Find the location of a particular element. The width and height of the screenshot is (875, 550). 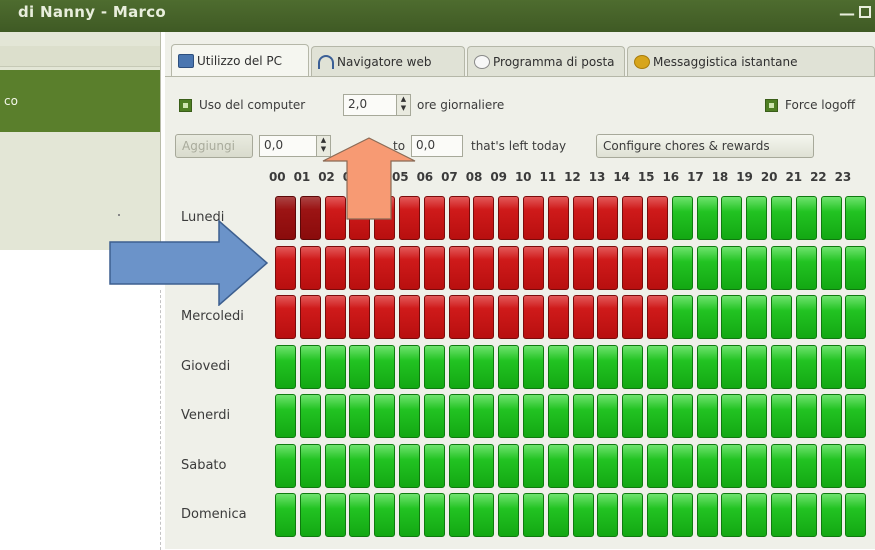

tab-pc-usage: Utilizzo del PC is located at coordinates (240, 60).